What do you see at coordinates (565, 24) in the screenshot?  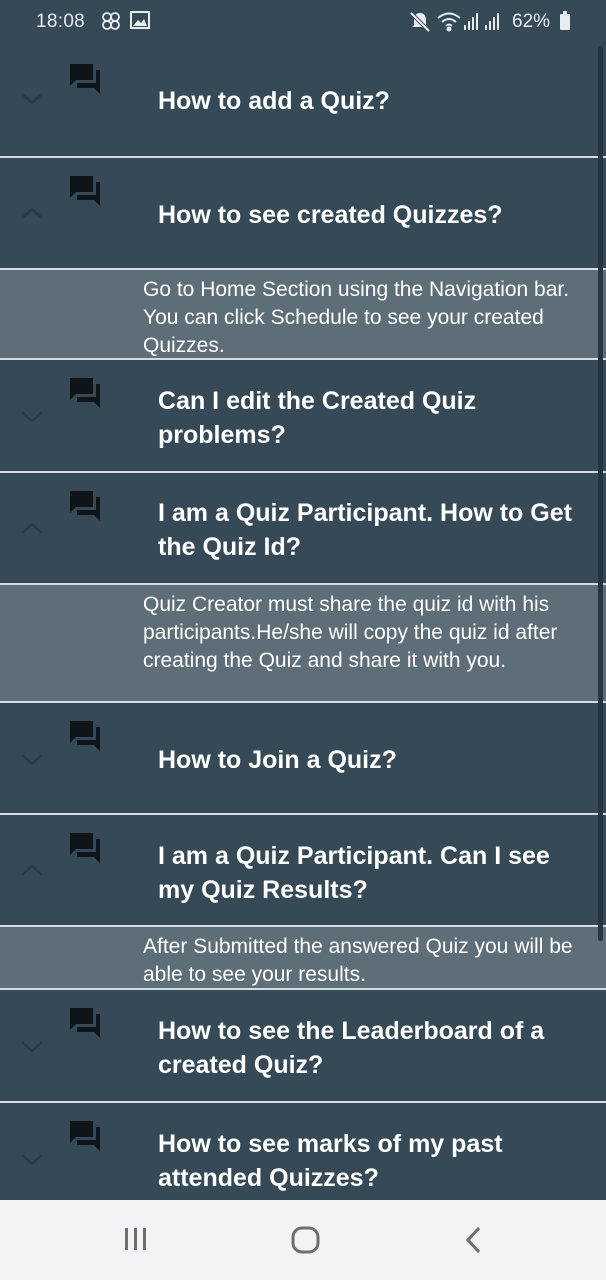 I see `battery-icon` at bounding box center [565, 24].